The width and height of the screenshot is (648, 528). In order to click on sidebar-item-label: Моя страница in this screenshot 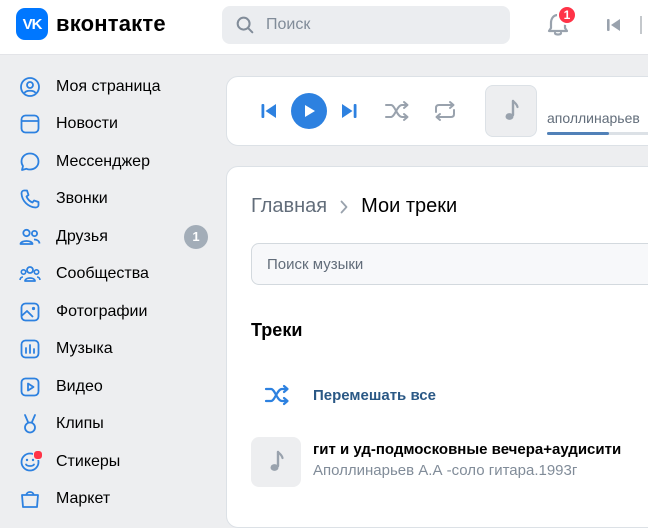, I will do `click(108, 86)`.